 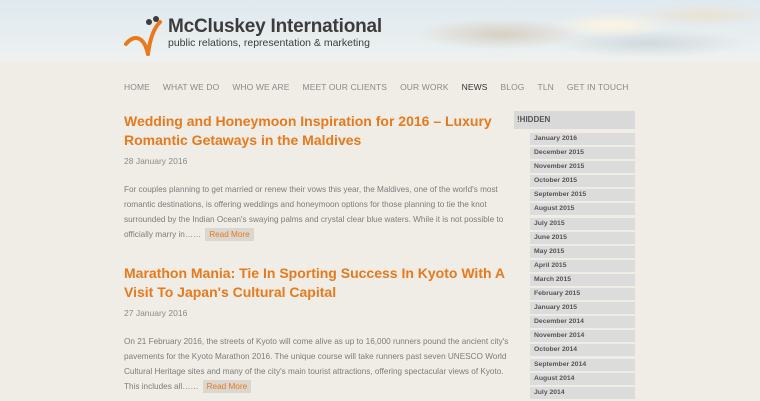 I want to click on nav-home: HOME, so click(x=137, y=87).